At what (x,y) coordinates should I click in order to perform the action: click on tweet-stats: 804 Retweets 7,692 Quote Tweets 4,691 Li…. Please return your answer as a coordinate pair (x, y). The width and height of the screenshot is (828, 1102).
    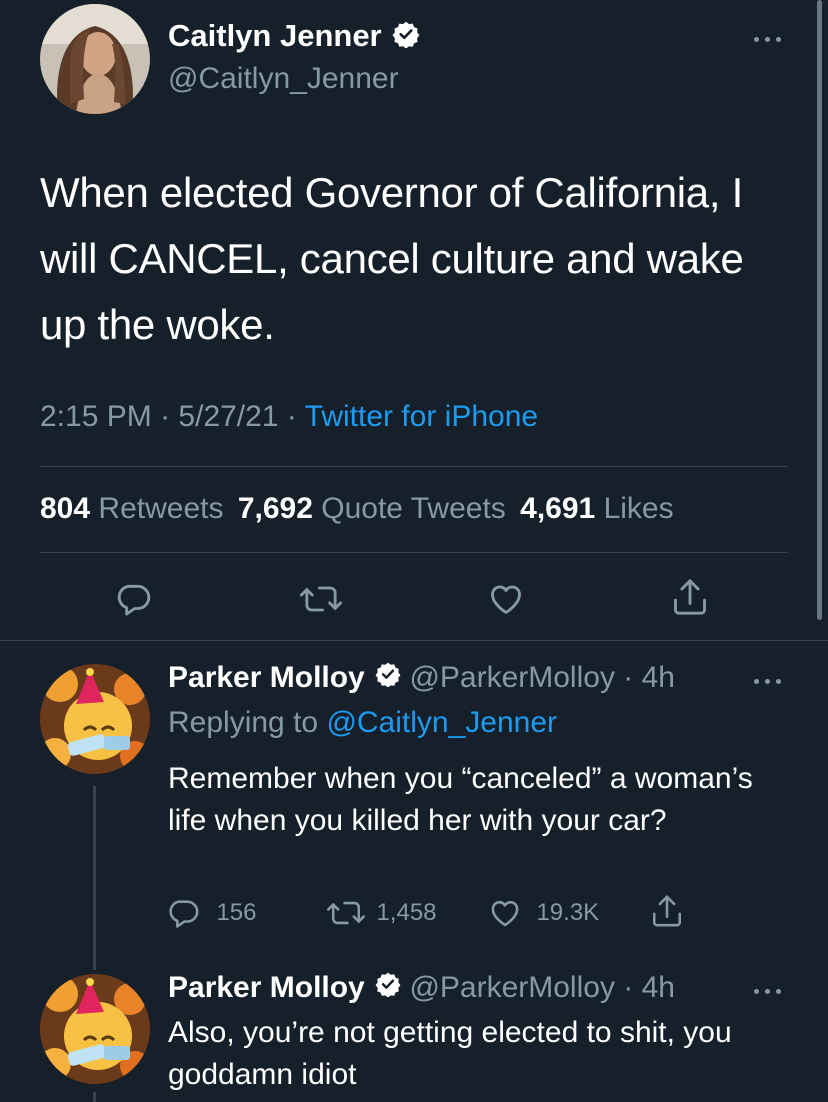
    Looking at the image, I should click on (357, 509).